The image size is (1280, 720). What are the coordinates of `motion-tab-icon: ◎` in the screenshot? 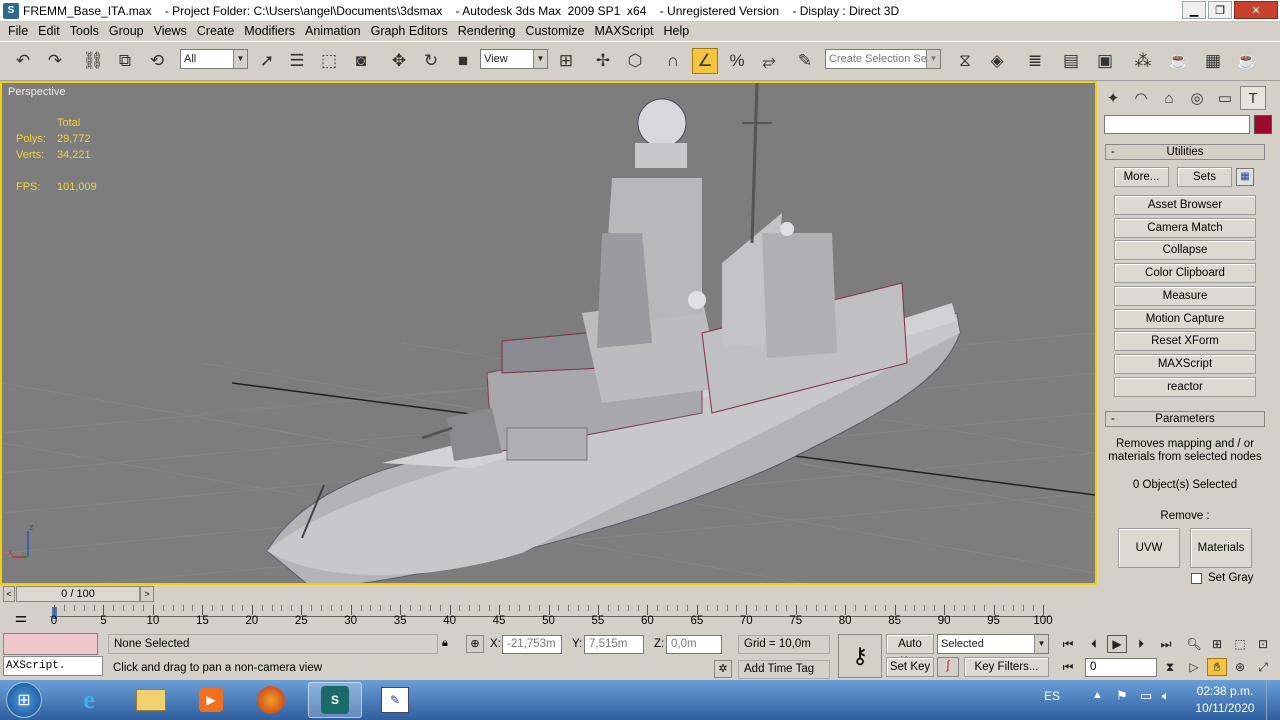 It's located at (1197, 98).